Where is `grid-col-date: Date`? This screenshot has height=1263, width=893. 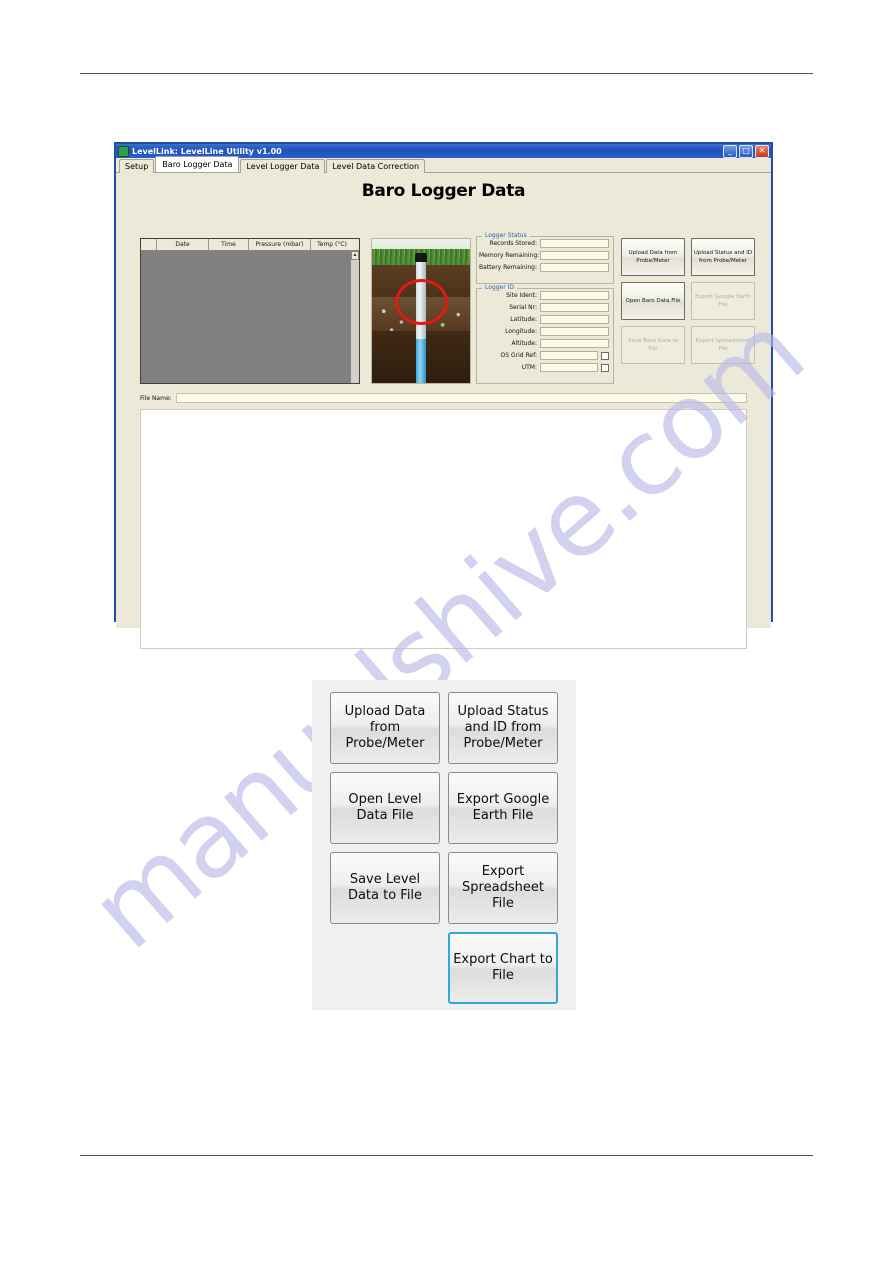 grid-col-date: Date is located at coordinates (183, 244).